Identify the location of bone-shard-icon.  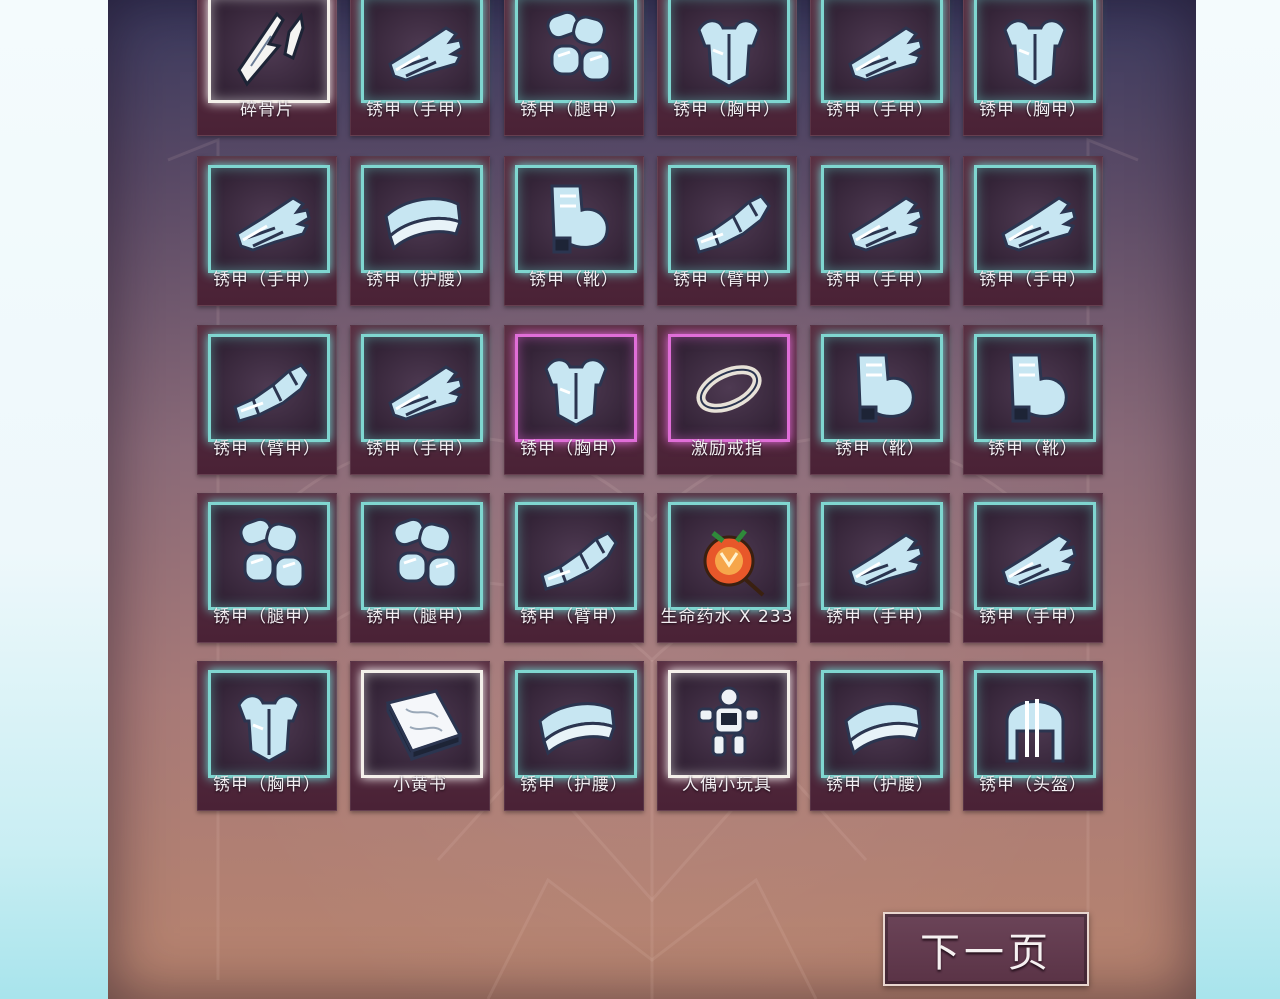
(271, 49).